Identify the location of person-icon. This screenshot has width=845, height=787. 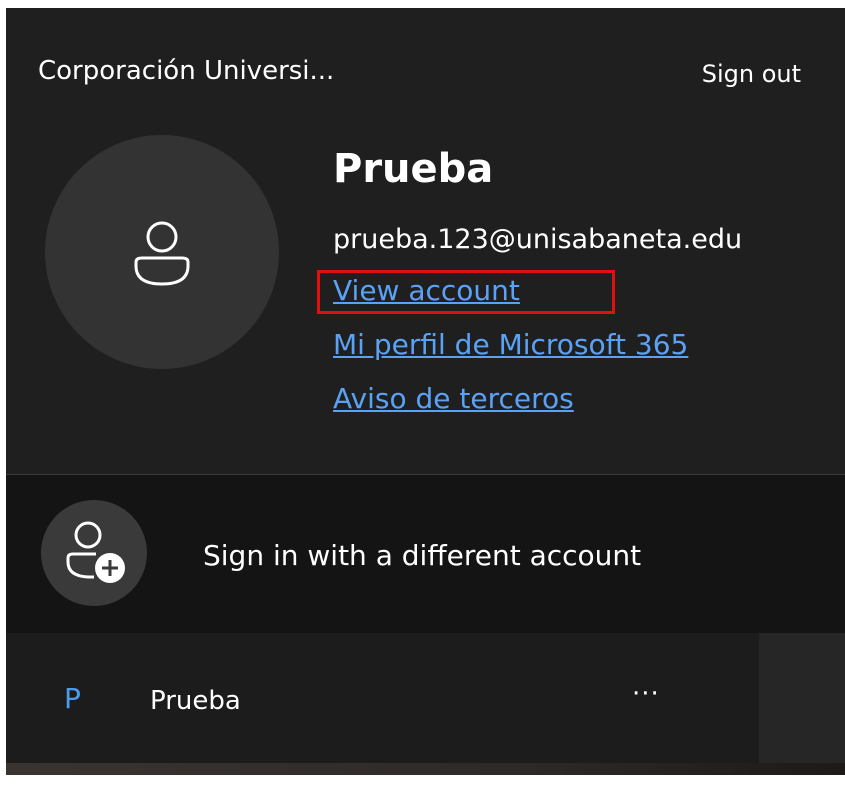
(162, 253).